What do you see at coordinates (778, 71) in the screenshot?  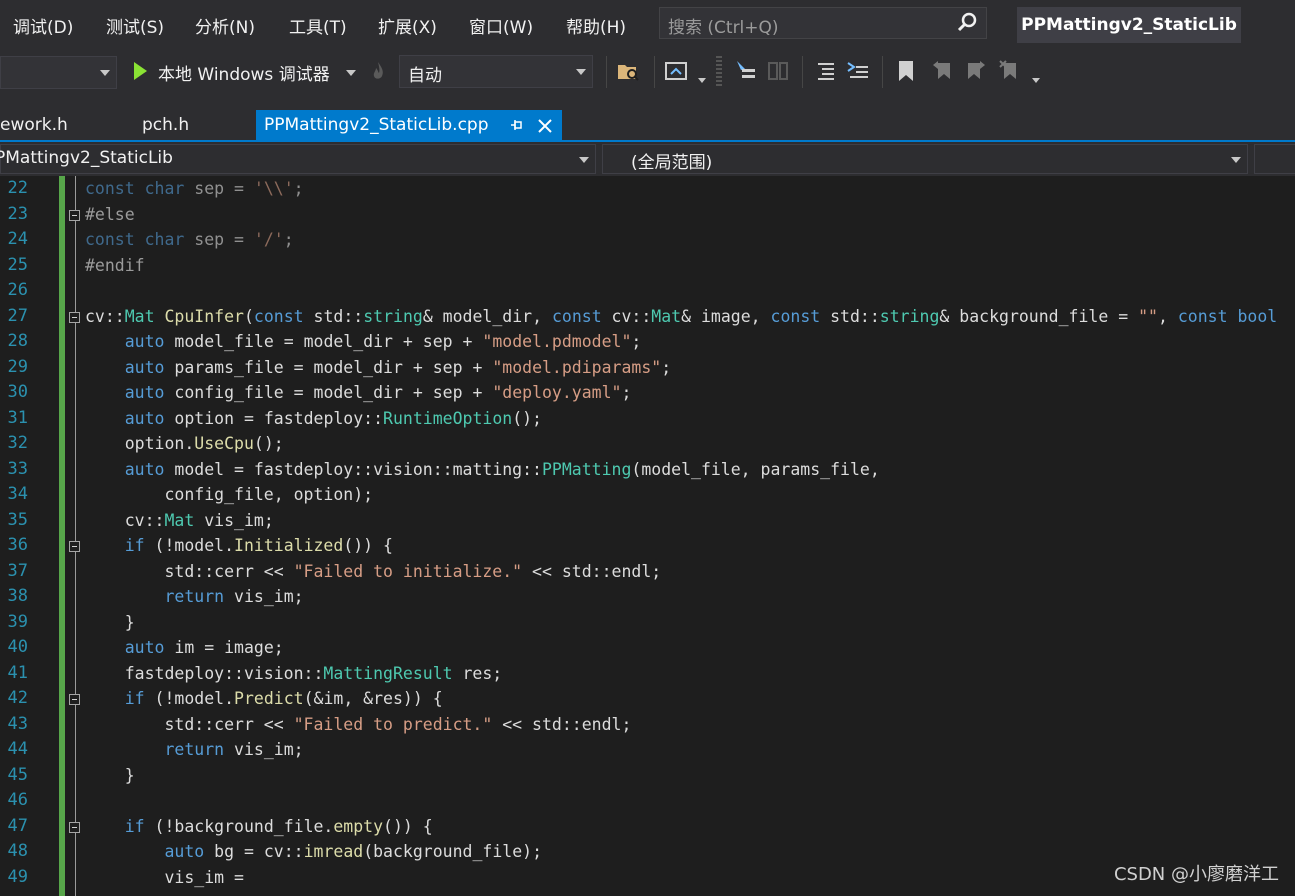 I see `layout-icon` at bounding box center [778, 71].